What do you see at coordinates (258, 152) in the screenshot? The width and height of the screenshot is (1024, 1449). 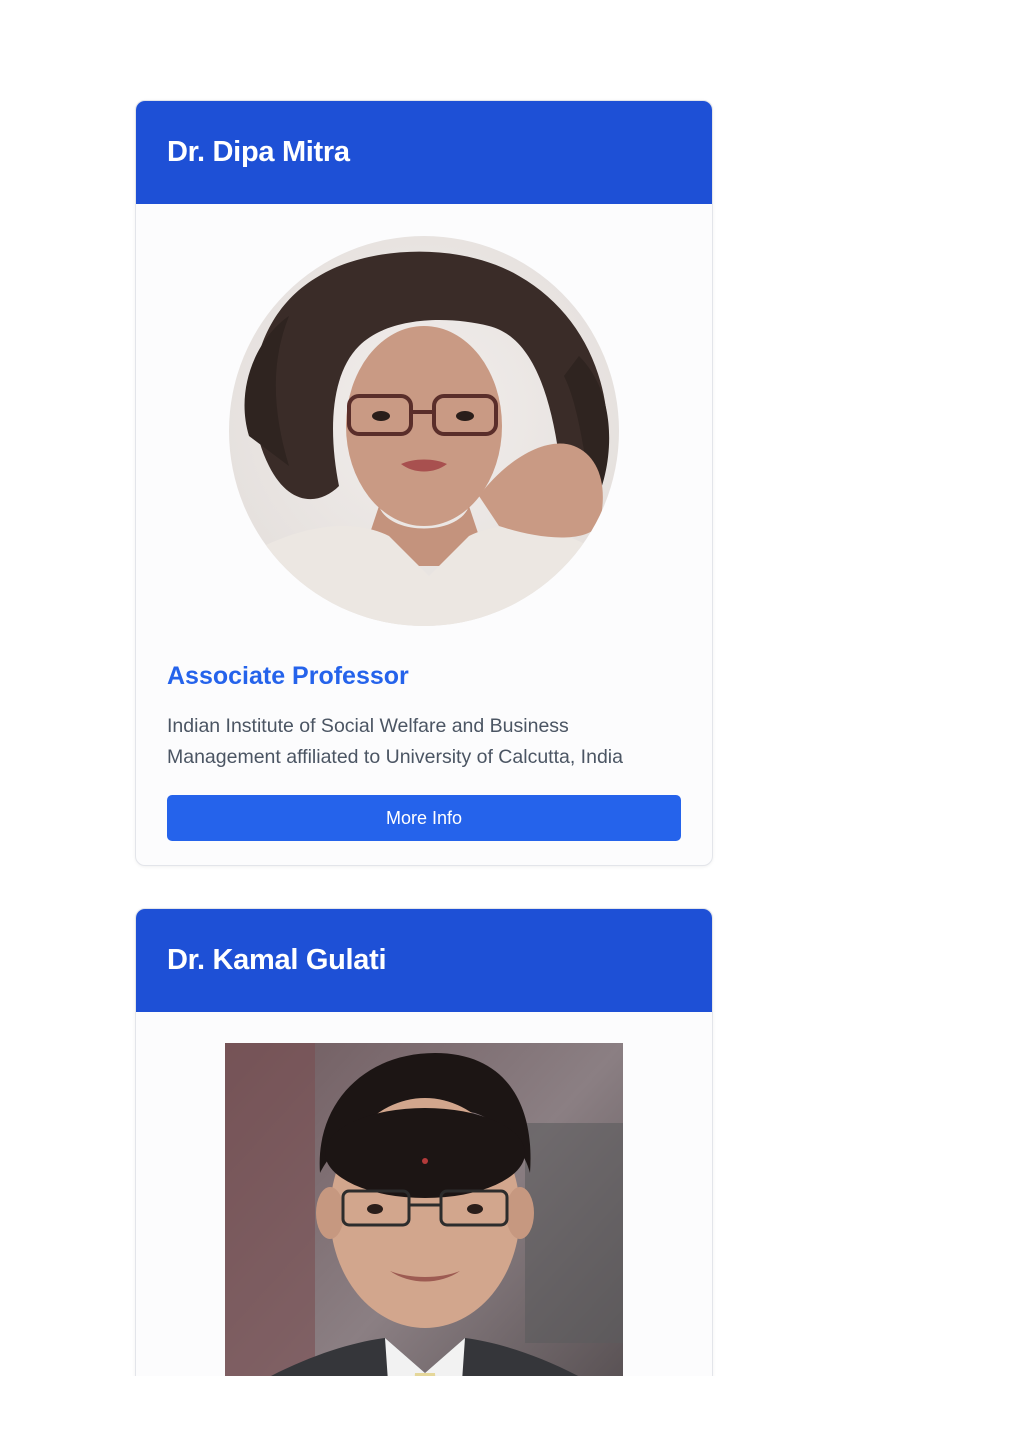 I see `person-name: Dr. Dipa Mitra` at bounding box center [258, 152].